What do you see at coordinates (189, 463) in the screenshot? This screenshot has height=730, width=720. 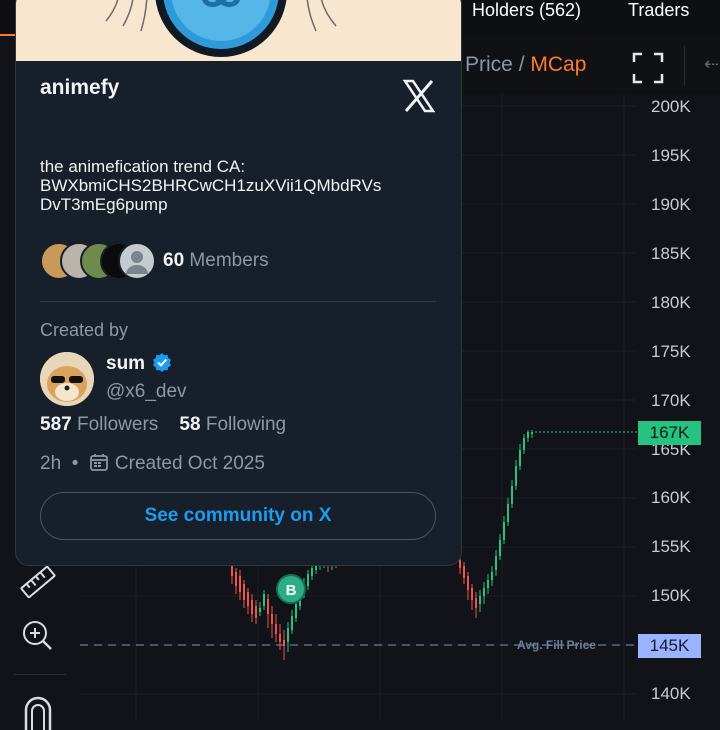 I see `created-date: Created Oct 2025` at bounding box center [189, 463].